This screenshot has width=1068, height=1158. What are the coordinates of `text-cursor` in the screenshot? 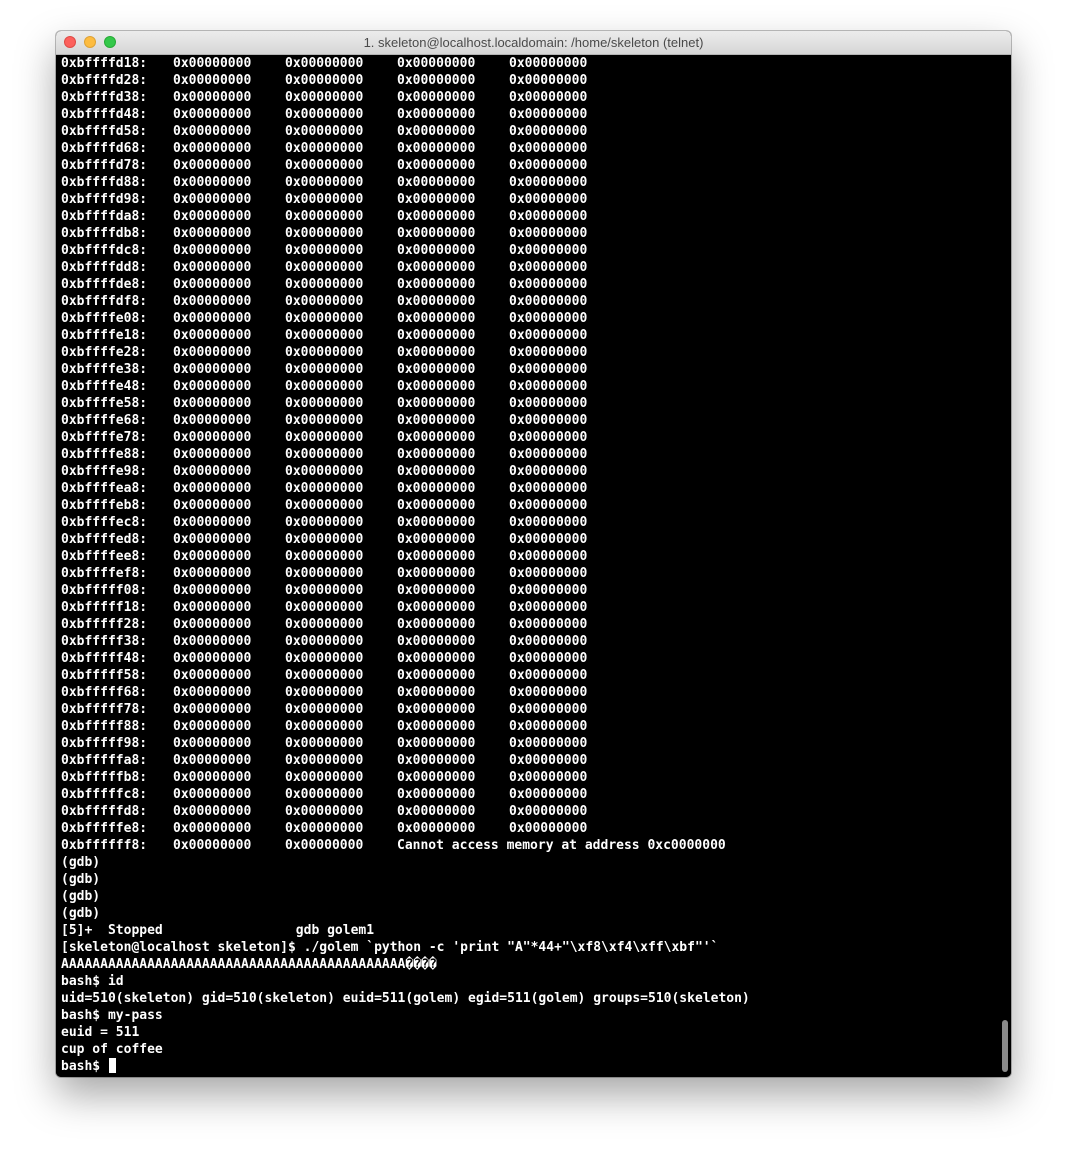 It's located at (112, 1065).